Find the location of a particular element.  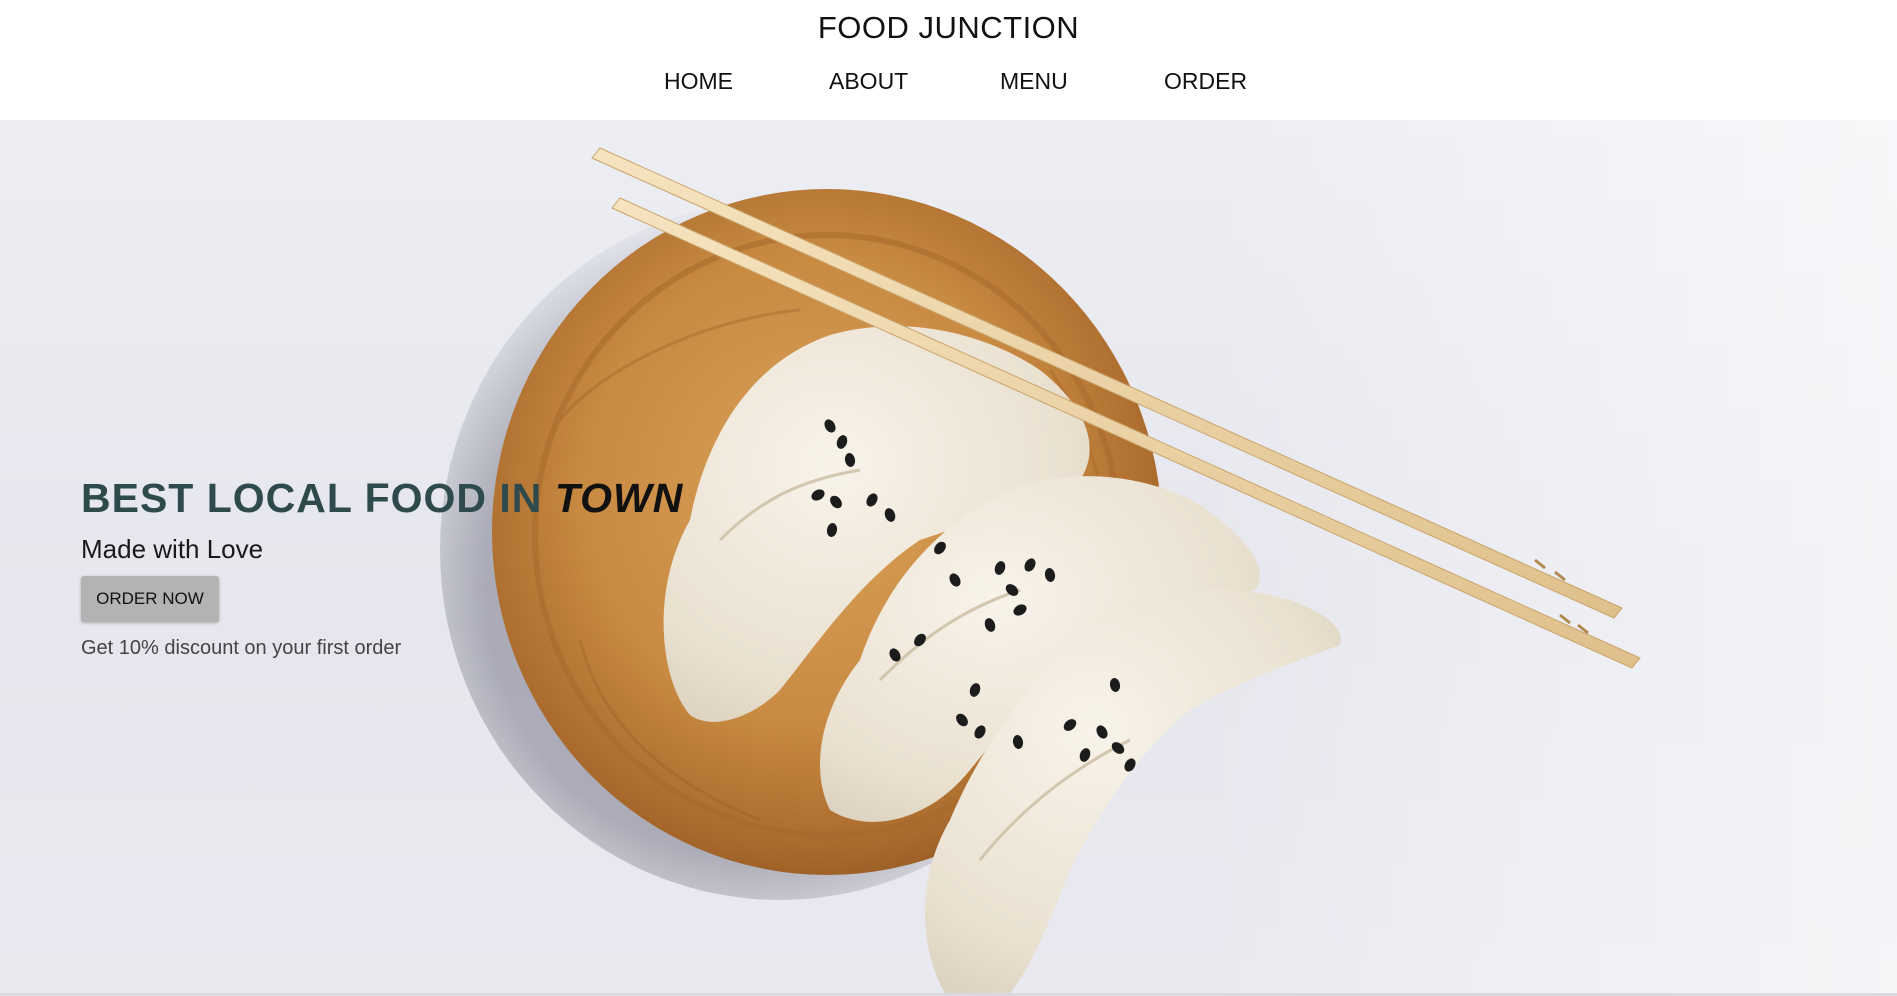

main-nav: HOME ABOUT MENU ORDER is located at coordinates (948, 81).